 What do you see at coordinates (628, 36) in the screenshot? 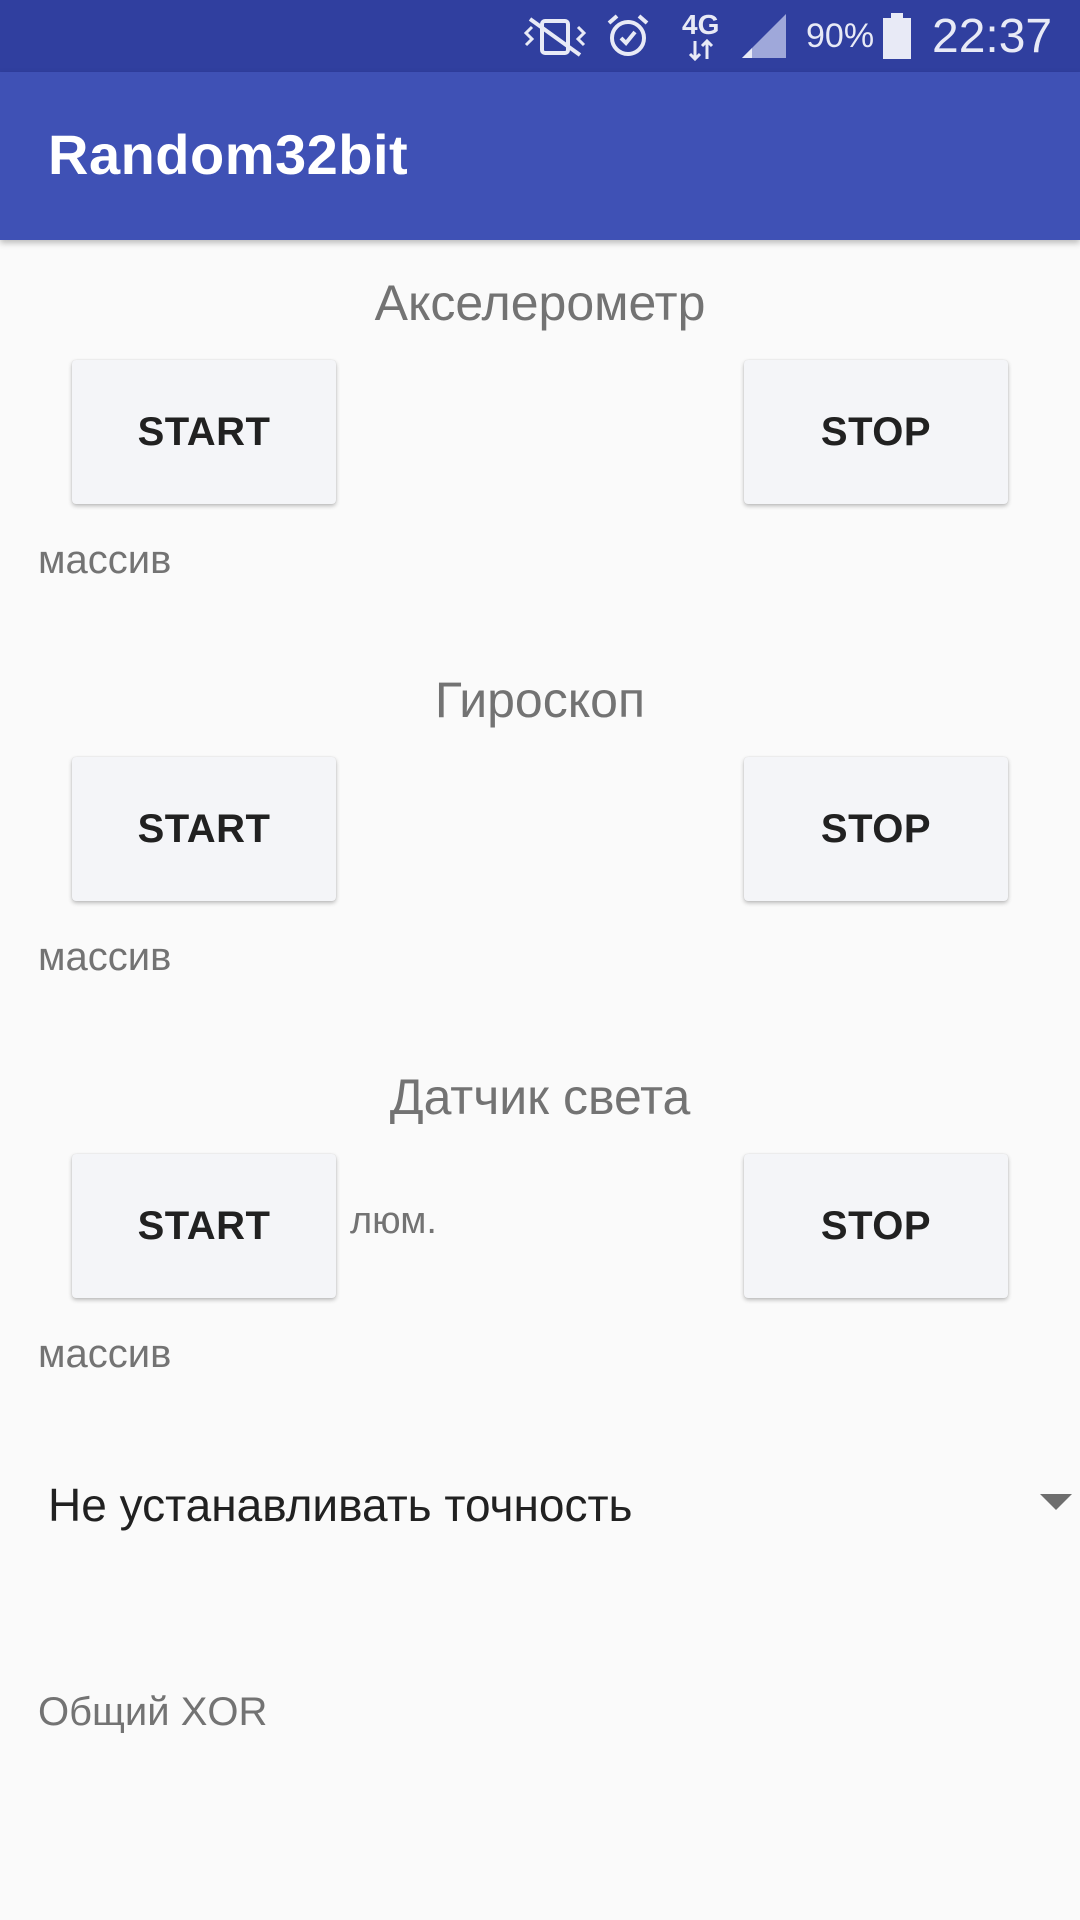
I see `alarm-icon` at bounding box center [628, 36].